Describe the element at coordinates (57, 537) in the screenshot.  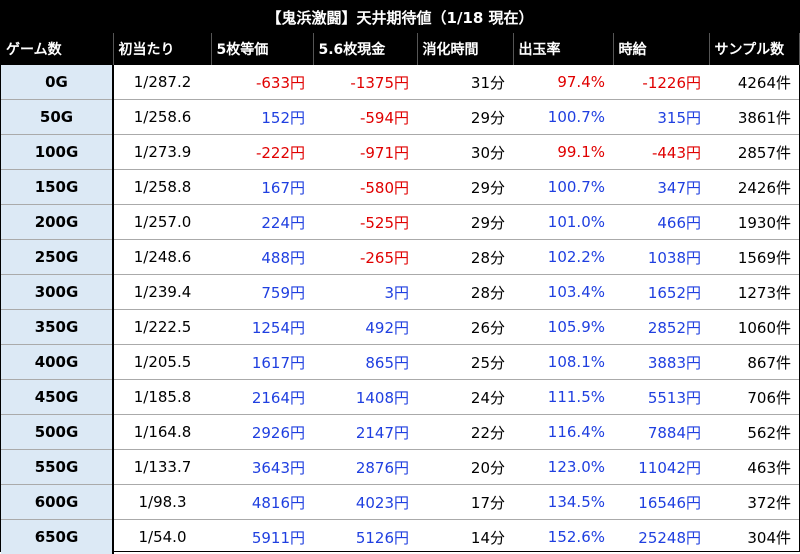
I see `cell-game: 650G` at that location.